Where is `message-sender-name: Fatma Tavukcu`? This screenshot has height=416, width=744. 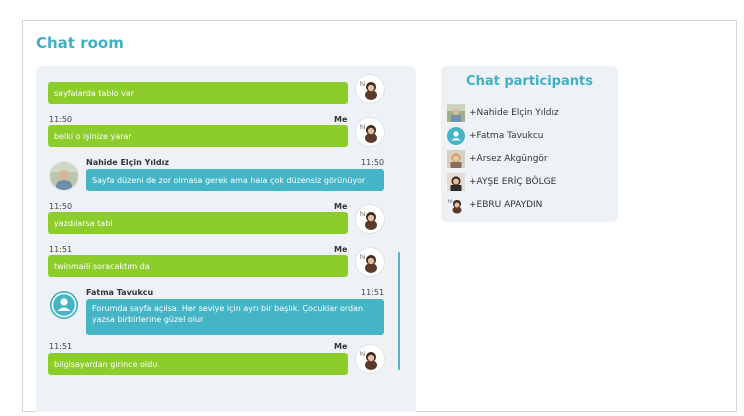 message-sender-name: Fatma Tavukcu is located at coordinates (120, 292).